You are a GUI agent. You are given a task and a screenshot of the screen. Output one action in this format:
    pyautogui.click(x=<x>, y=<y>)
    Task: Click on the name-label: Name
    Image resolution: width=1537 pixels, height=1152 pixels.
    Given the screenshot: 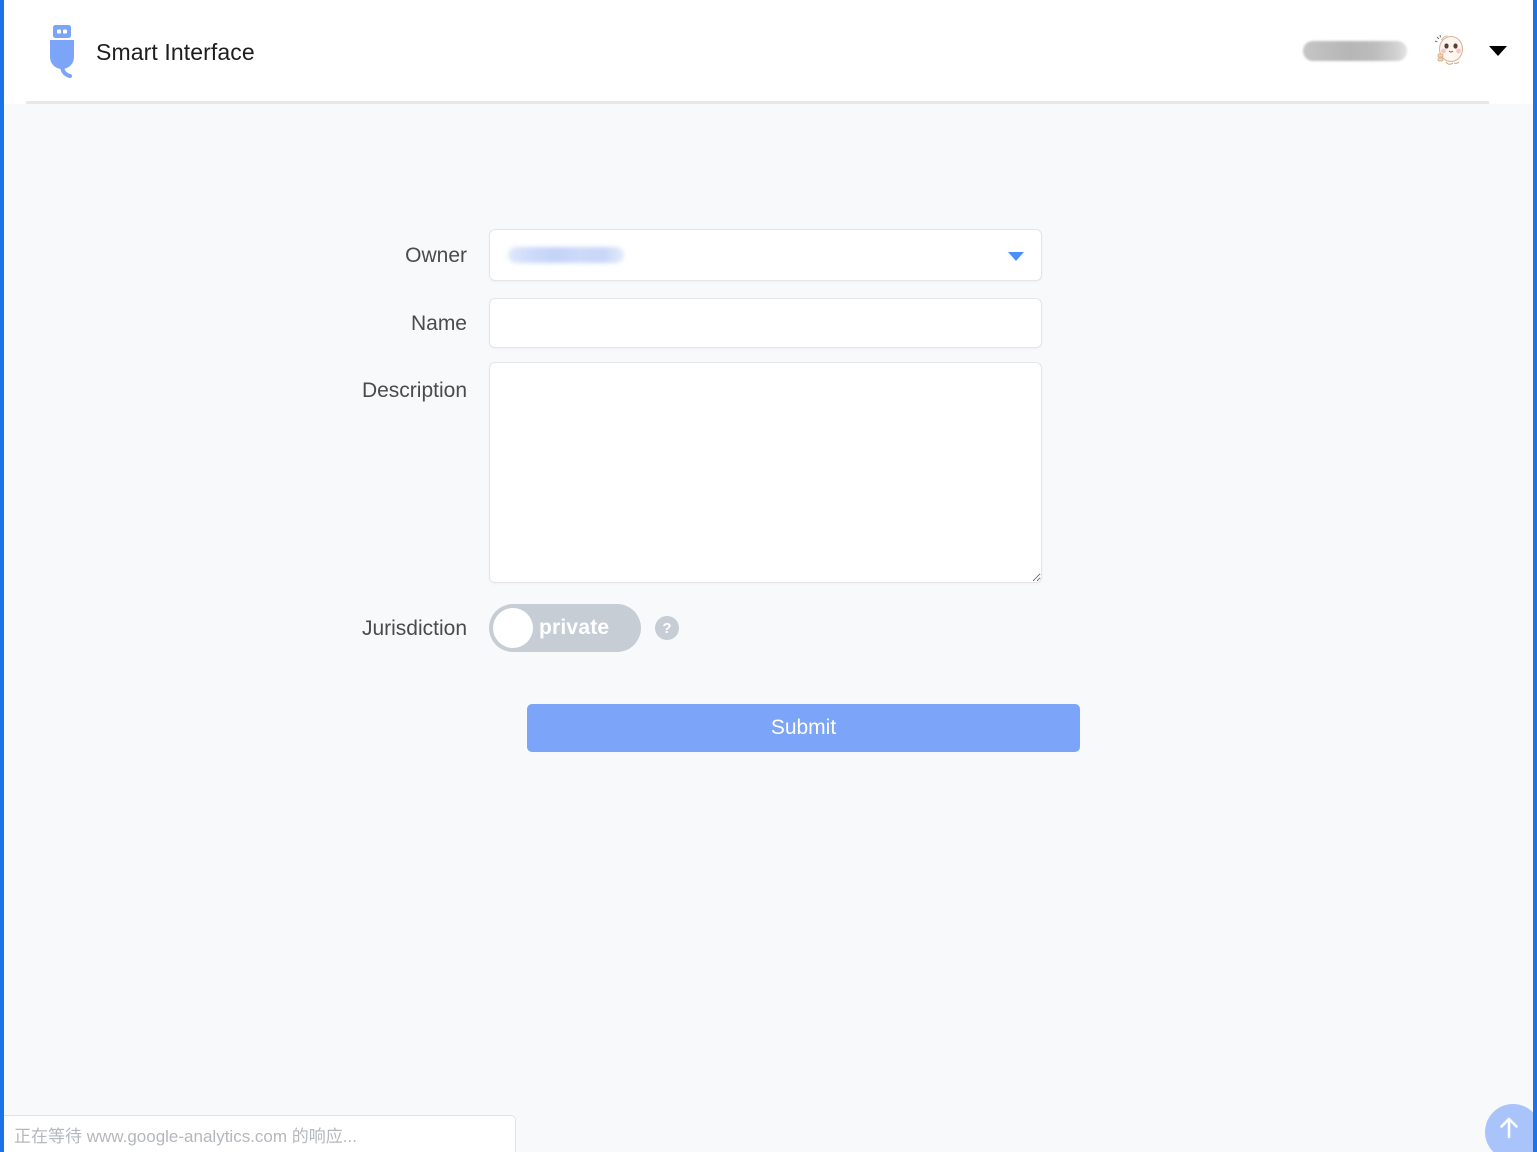 What is the action you would take?
    pyautogui.click(x=438, y=323)
    